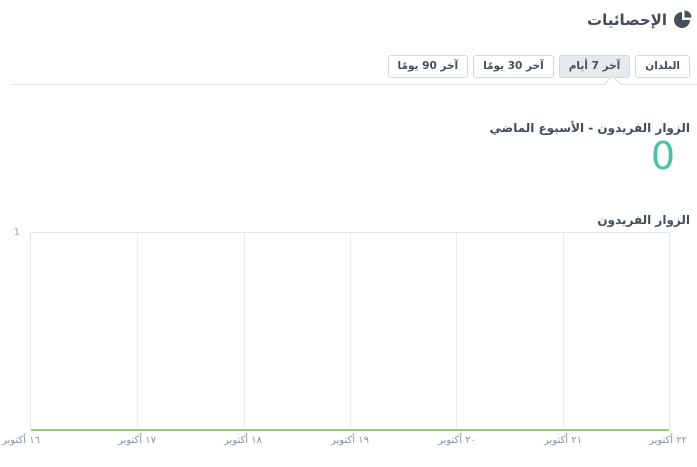 The height and width of the screenshot is (467, 697). I want to click on x-axis-label: ١٩ أكتوبر, so click(350, 440).